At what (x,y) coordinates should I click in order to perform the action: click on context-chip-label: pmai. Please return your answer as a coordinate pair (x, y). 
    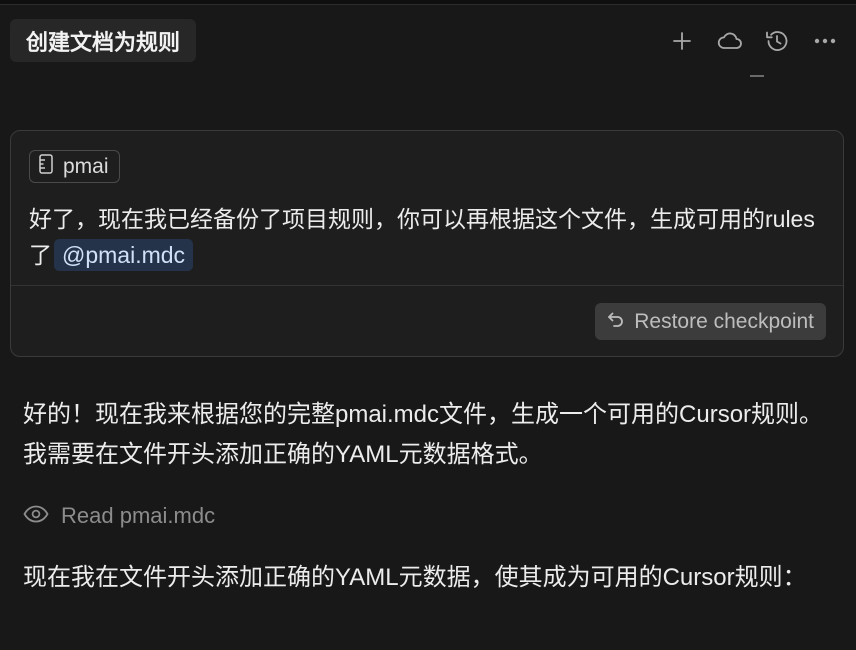
    Looking at the image, I should click on (86, 166).